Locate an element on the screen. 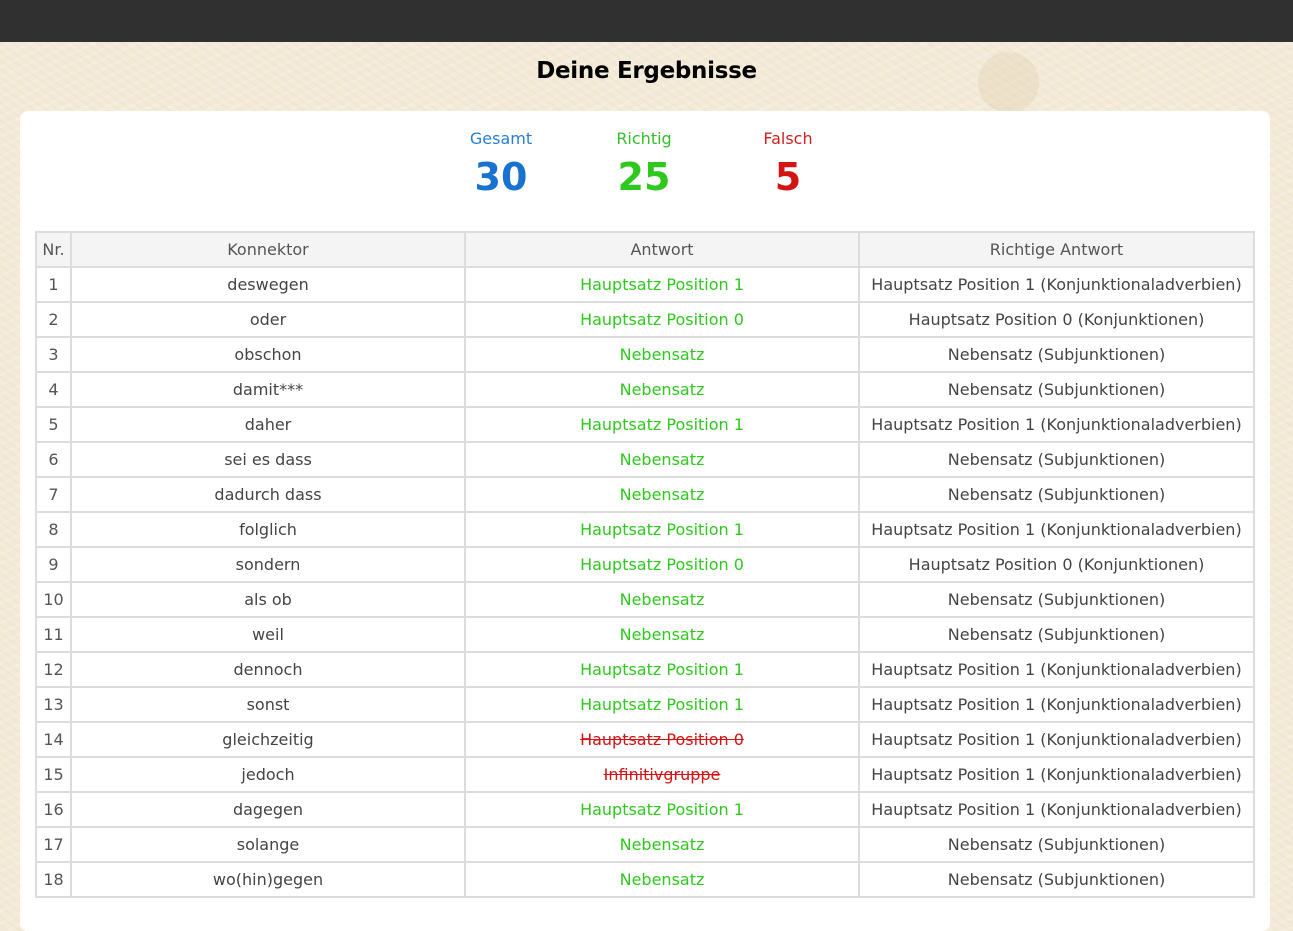 The height and width of the screenshot is (931, 1293). cell-konnektor: sei es dass is located at coordinates (268, 459).